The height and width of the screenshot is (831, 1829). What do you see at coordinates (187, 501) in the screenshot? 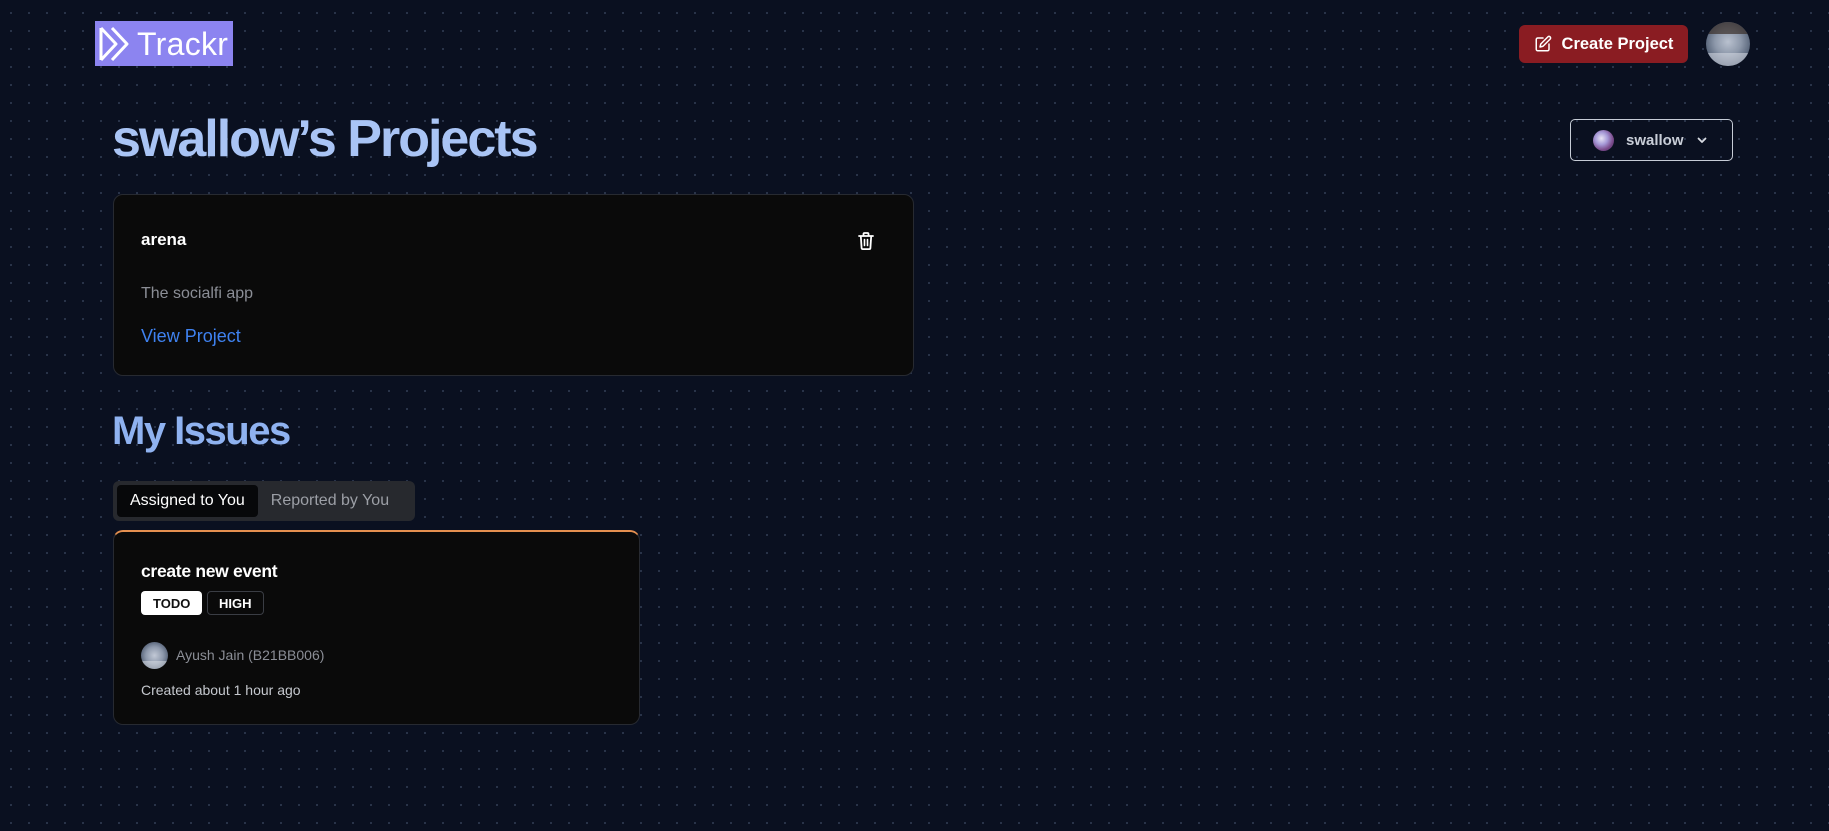
I see `tab-assigned-to-you: Assigned to You` at bounding box center [187, 501].